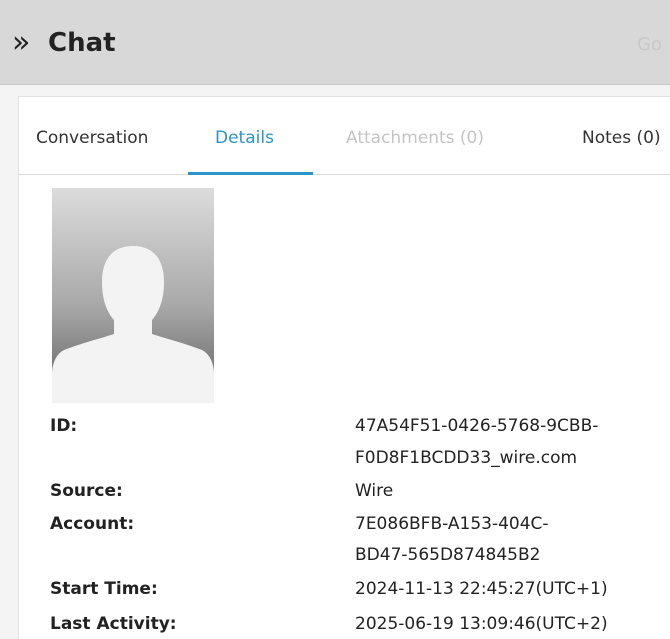 This screenshot has height=639, width=670. Describe the element at coordinates (21, 43) in the screenshot. I see `double-chevron-right-icon: »` at that location.